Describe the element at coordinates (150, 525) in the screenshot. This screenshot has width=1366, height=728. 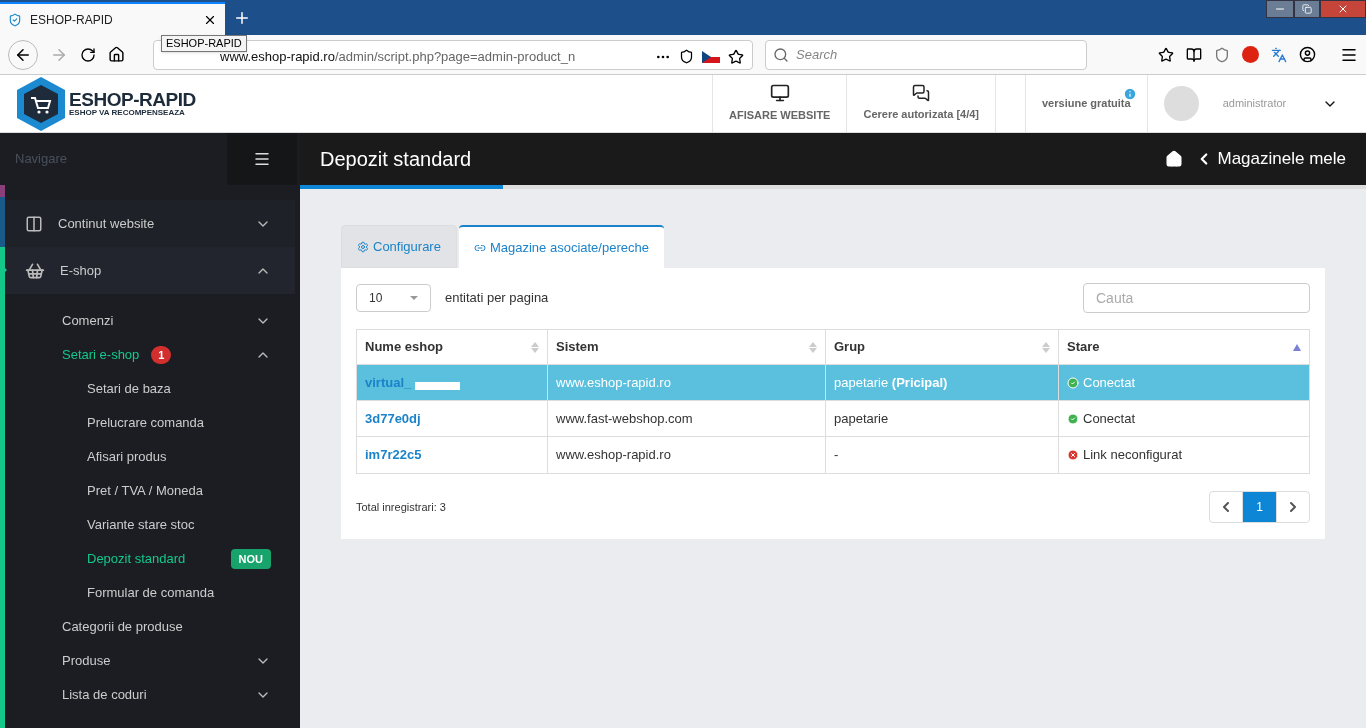
I see `sidebar-subitem: Variante stare stoc` at that location.